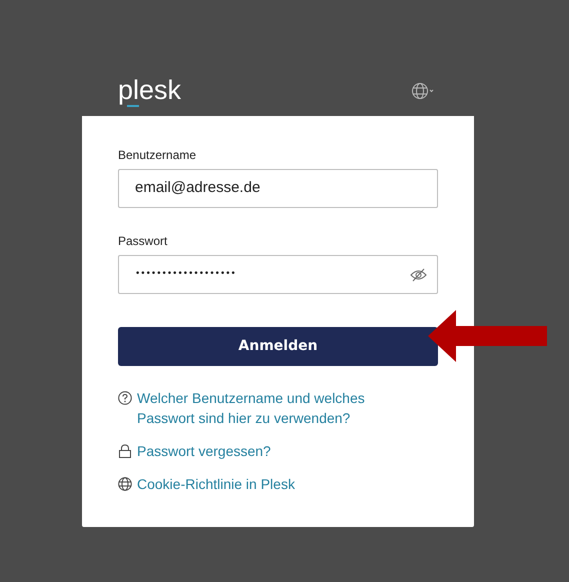 The image size is (569, 582). What do you see at coordinates (125, 451) in the screenshot?
I see `padlock-icon` at bounding box center [125, 451].